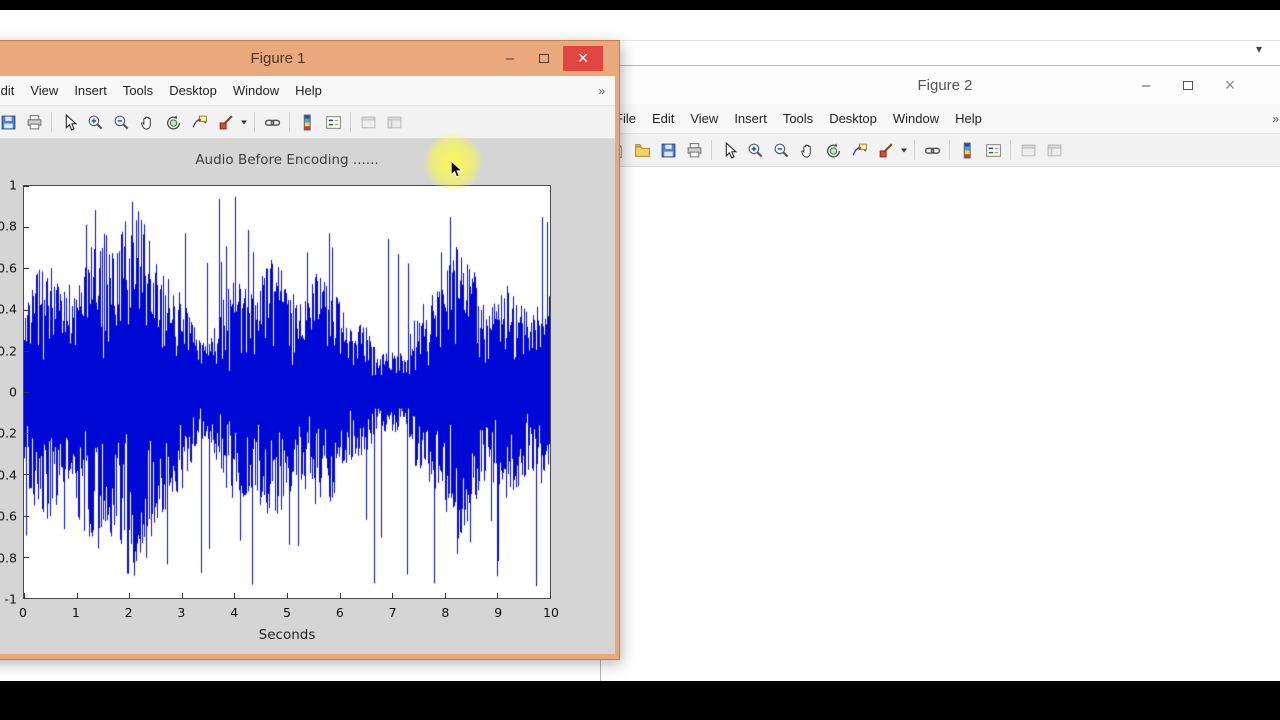  I want to click on y-tick-label: 0, so click(13, 392).